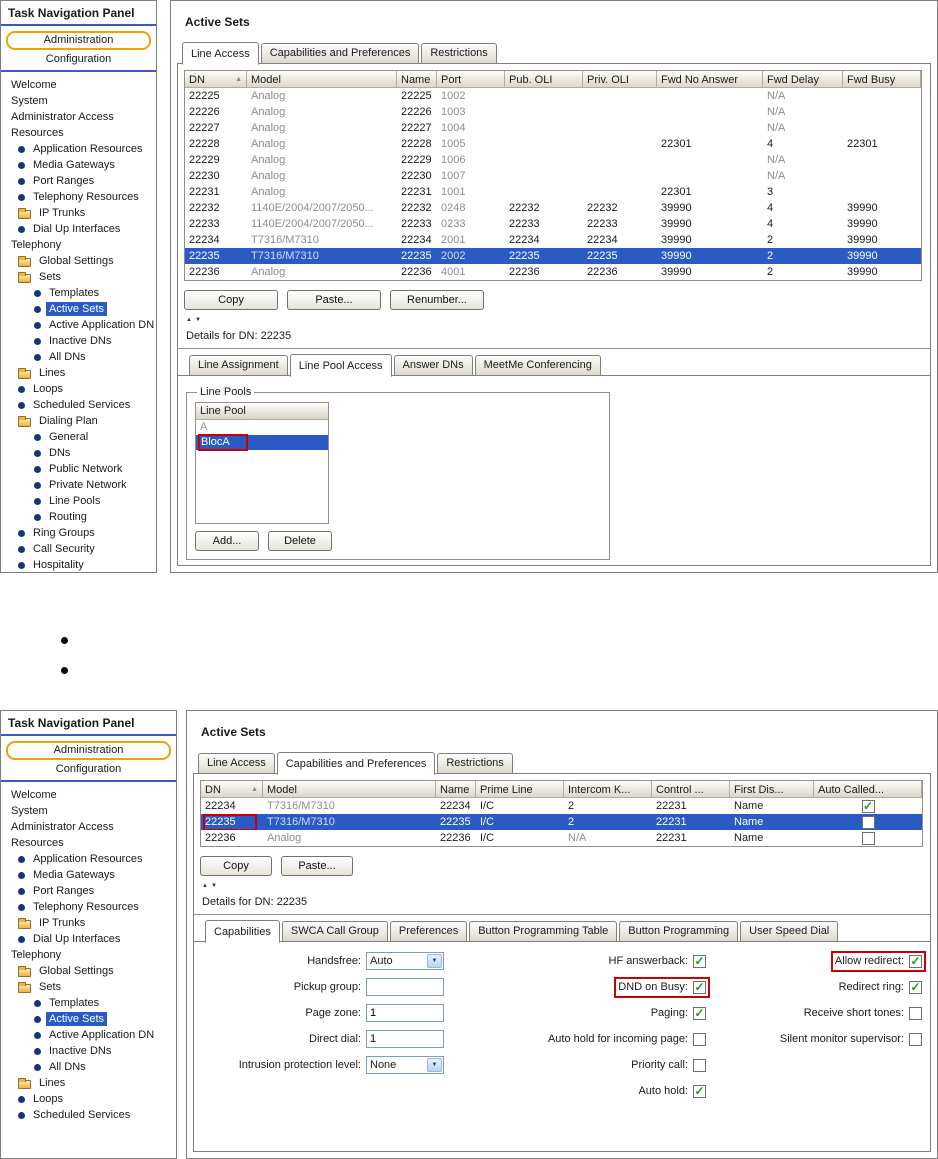 The height and width of the screenshot is (1159, 938). What do you see at coordinates (471, 79) in the screenshot?
I see `column-header-port: Port` at bounding box center [471, 79].